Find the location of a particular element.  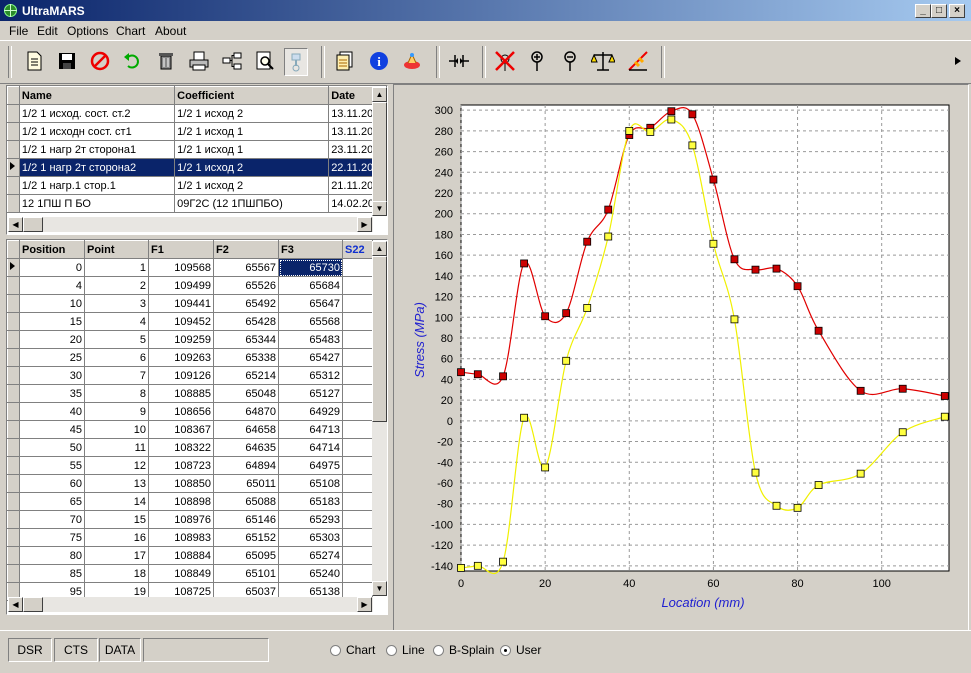

cell-f1: 109441 is located at coordinates (181, 303).